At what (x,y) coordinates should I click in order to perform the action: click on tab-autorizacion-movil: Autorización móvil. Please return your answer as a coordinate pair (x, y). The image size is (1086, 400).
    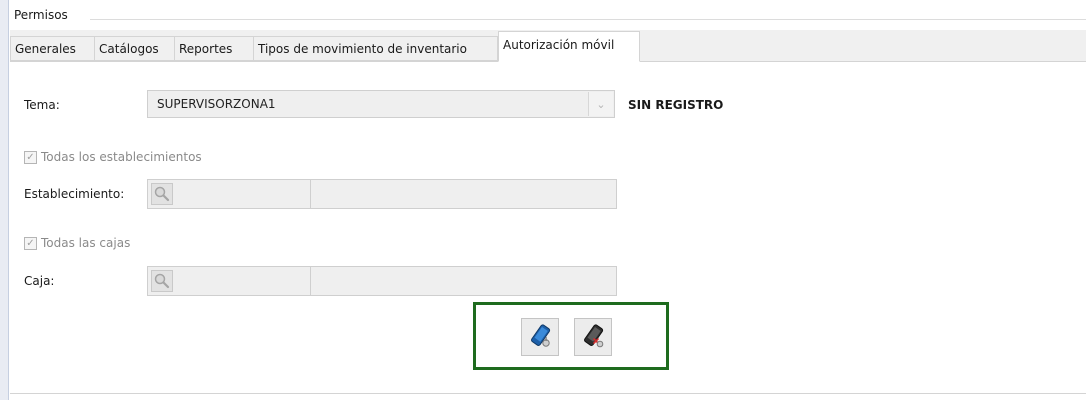
    Looking at the image, I should click on (569, 46).